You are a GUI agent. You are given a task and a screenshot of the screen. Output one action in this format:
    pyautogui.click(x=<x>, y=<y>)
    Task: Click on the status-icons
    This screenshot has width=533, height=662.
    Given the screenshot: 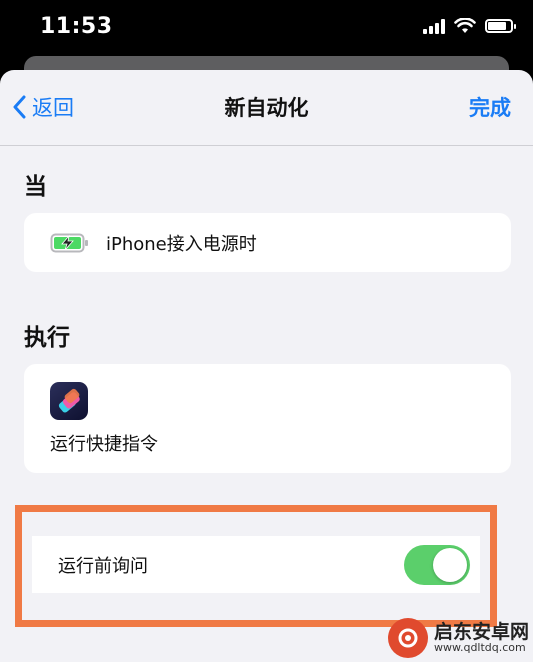 What is the action you would take?
    pyautogui.click(x=469, y=26)
    